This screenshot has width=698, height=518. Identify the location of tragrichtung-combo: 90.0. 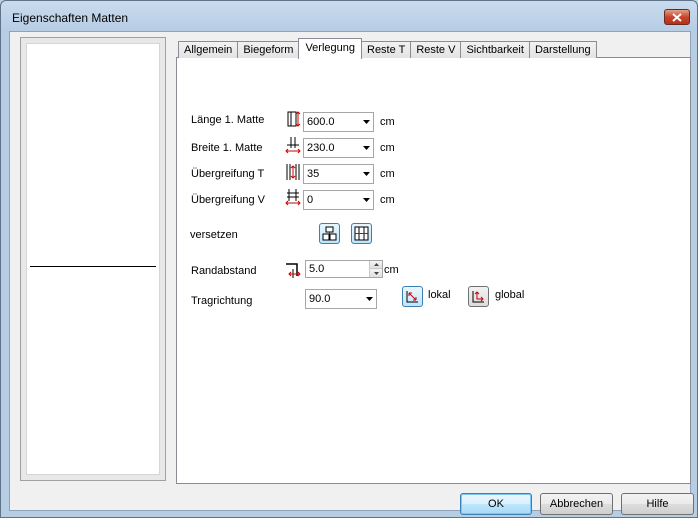
(341, 299).